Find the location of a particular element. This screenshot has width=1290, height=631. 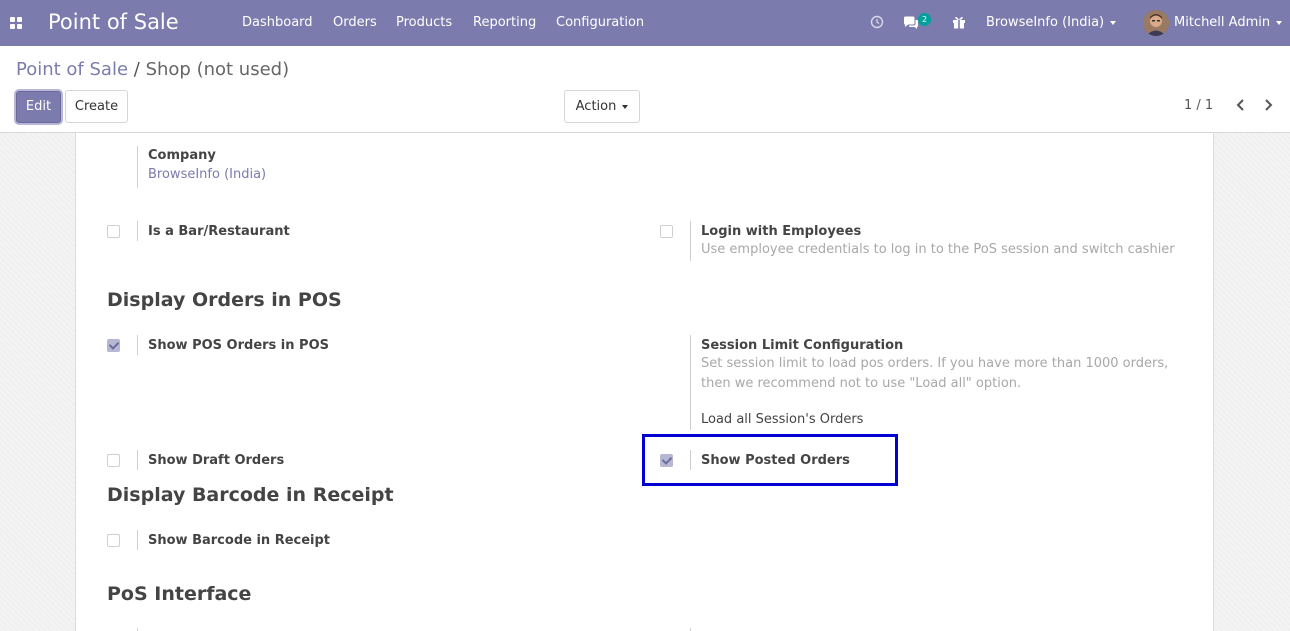

menu-reporting: Reporting is located at coordinates (504, 22).